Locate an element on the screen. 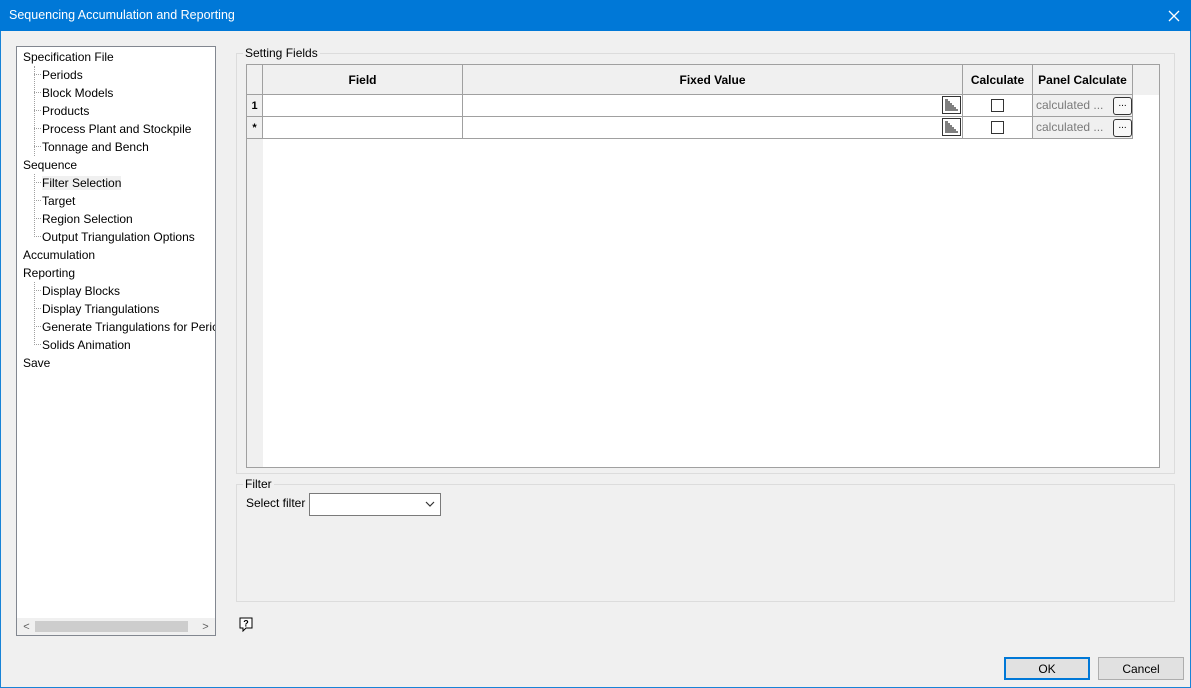 The image size is (1191, 688). scroll-right-icon: > is located at coordinates (205, 626).